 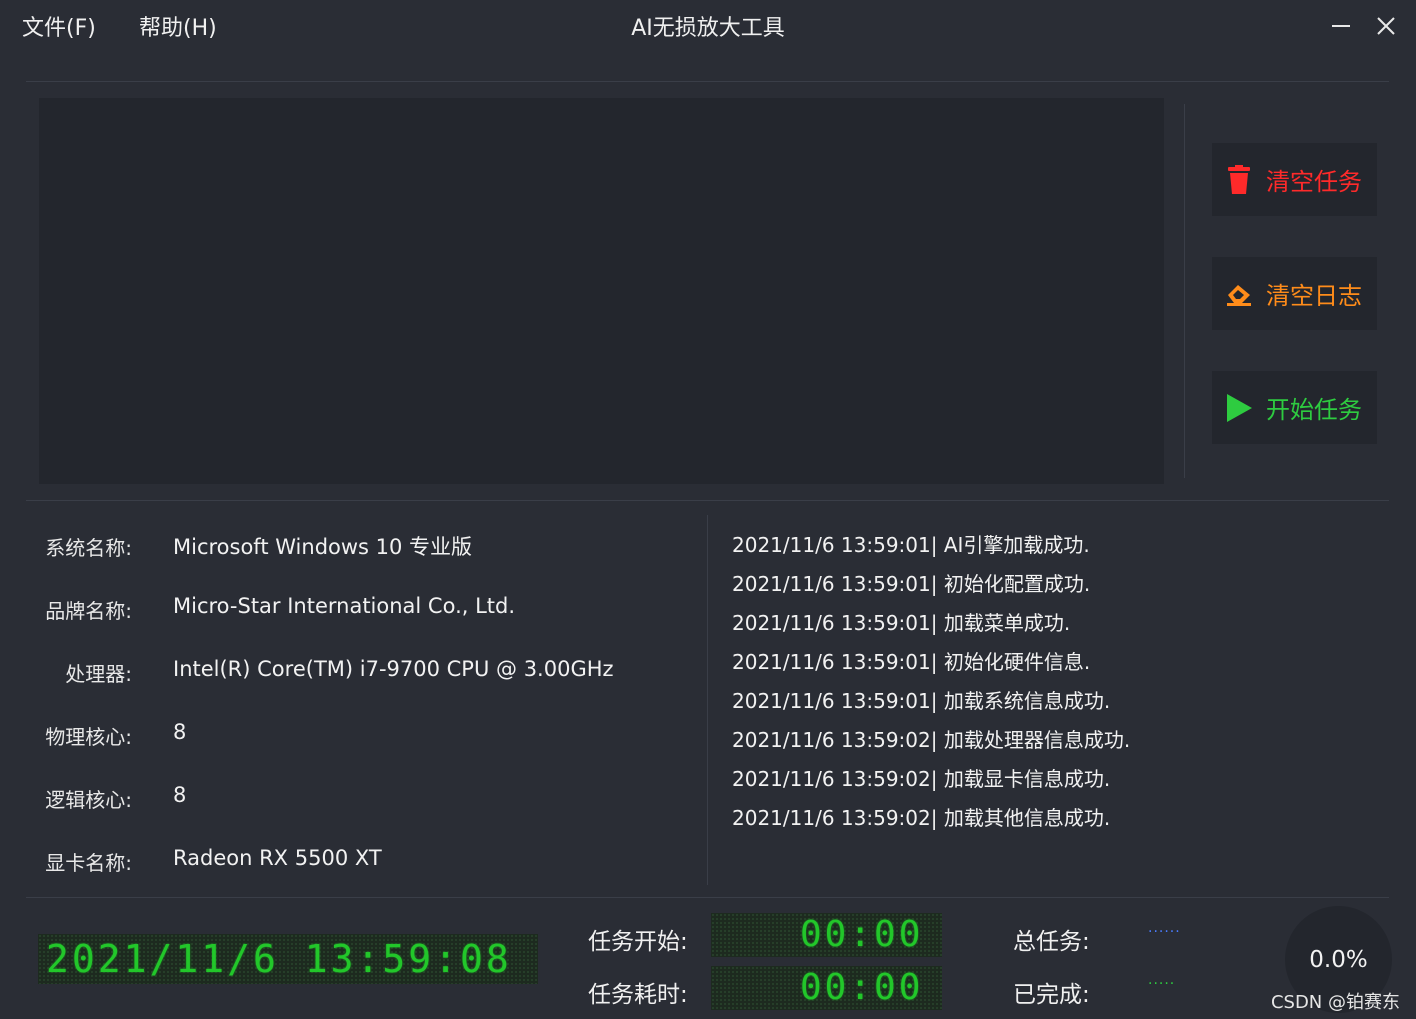 I want to click on middle-divider, so click(x=707, y=500).